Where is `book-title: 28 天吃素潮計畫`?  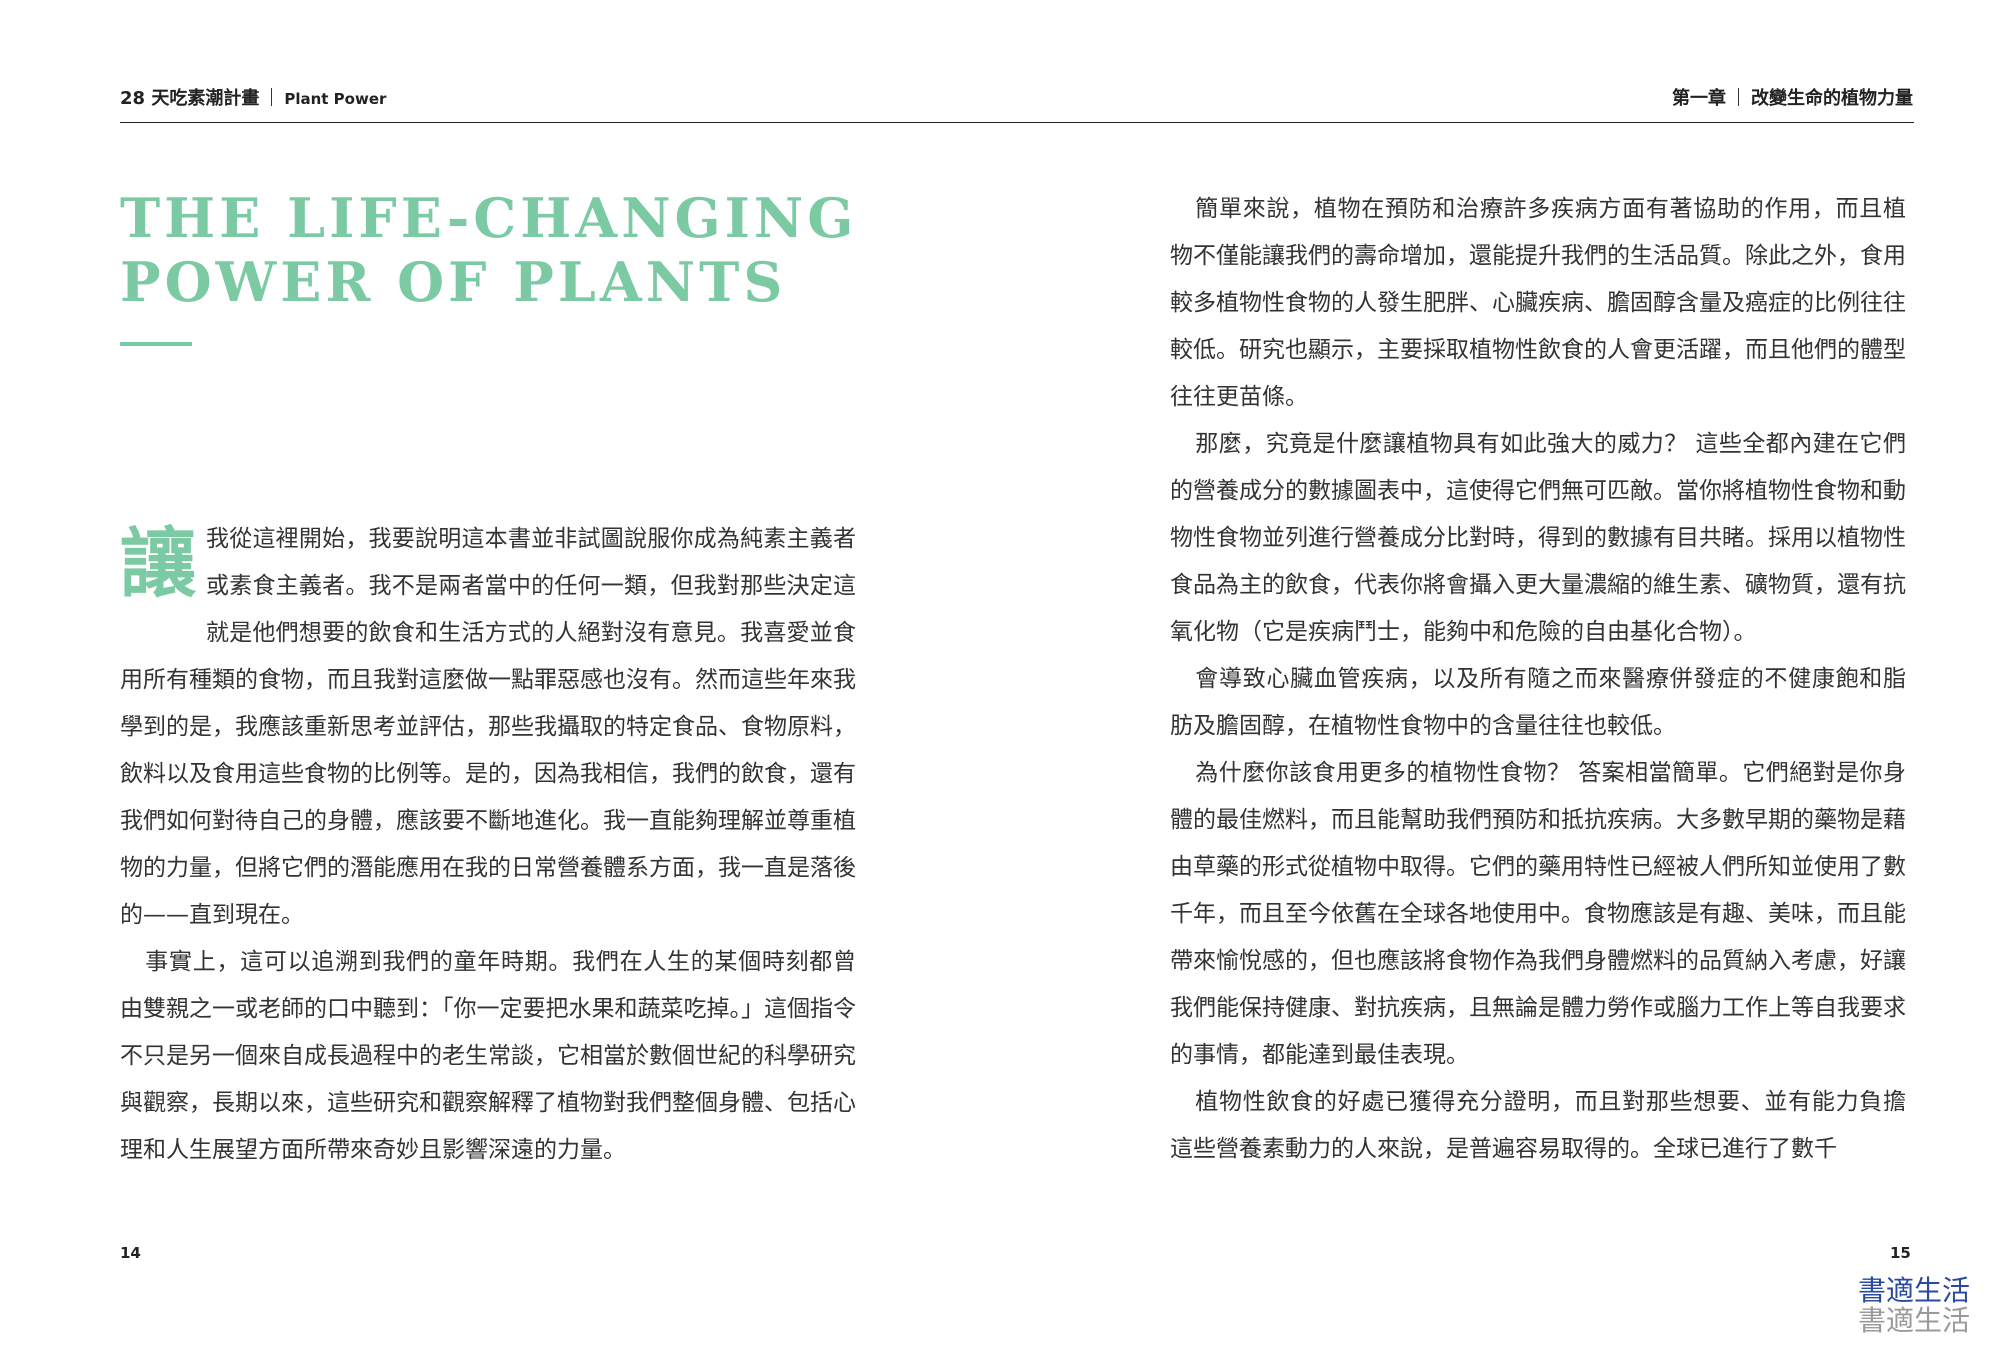 book-title: 28 天吃素潮計畫 is located at coordinates (190, 98).